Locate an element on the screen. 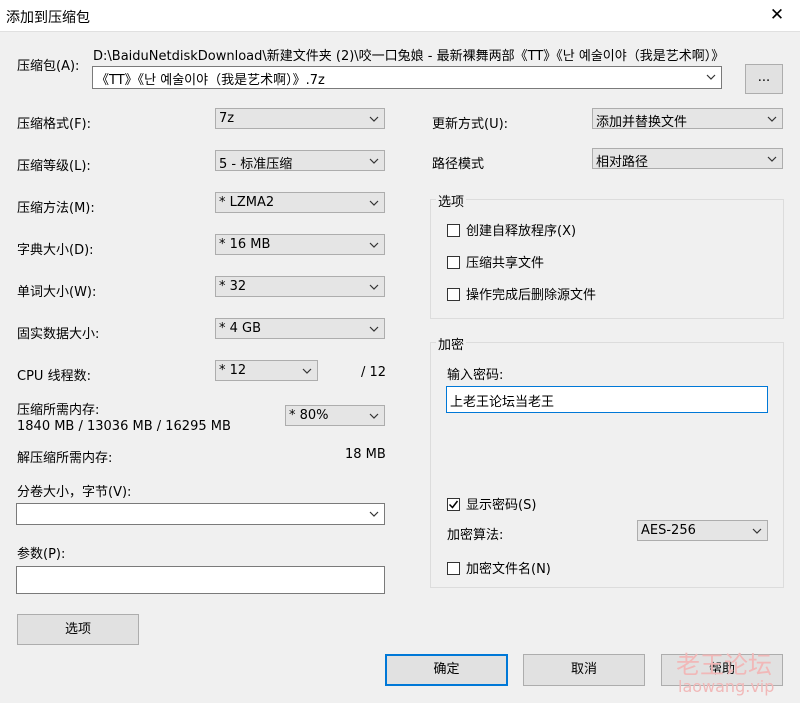  word-value: * 32 is located at coordinates (233, 286).